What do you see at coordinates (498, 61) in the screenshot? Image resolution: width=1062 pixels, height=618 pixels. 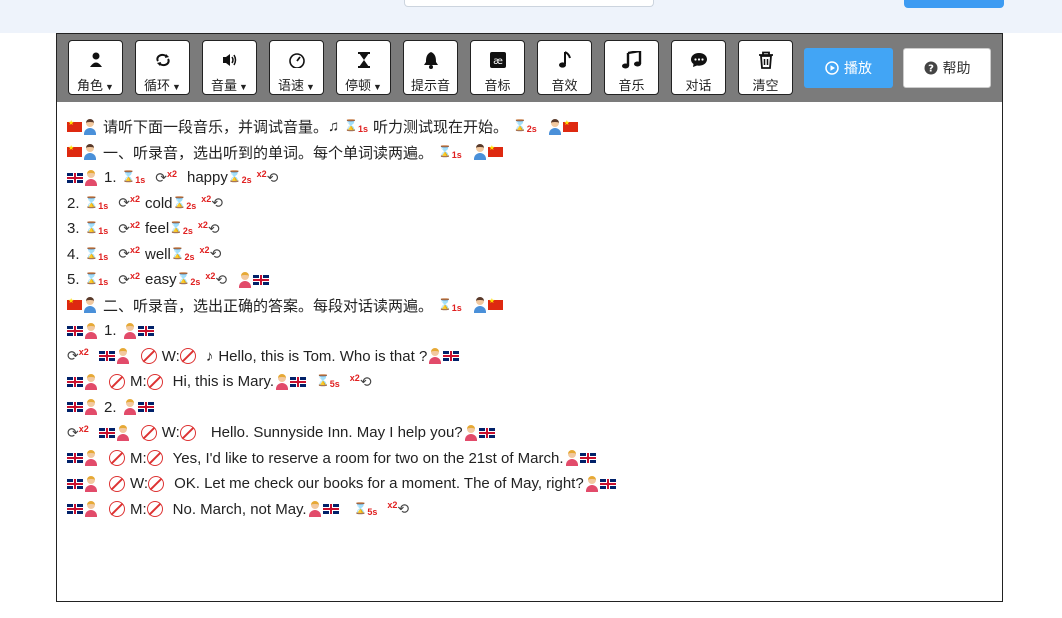 I see `svg-text: æ` at bounding box center [498, 61].